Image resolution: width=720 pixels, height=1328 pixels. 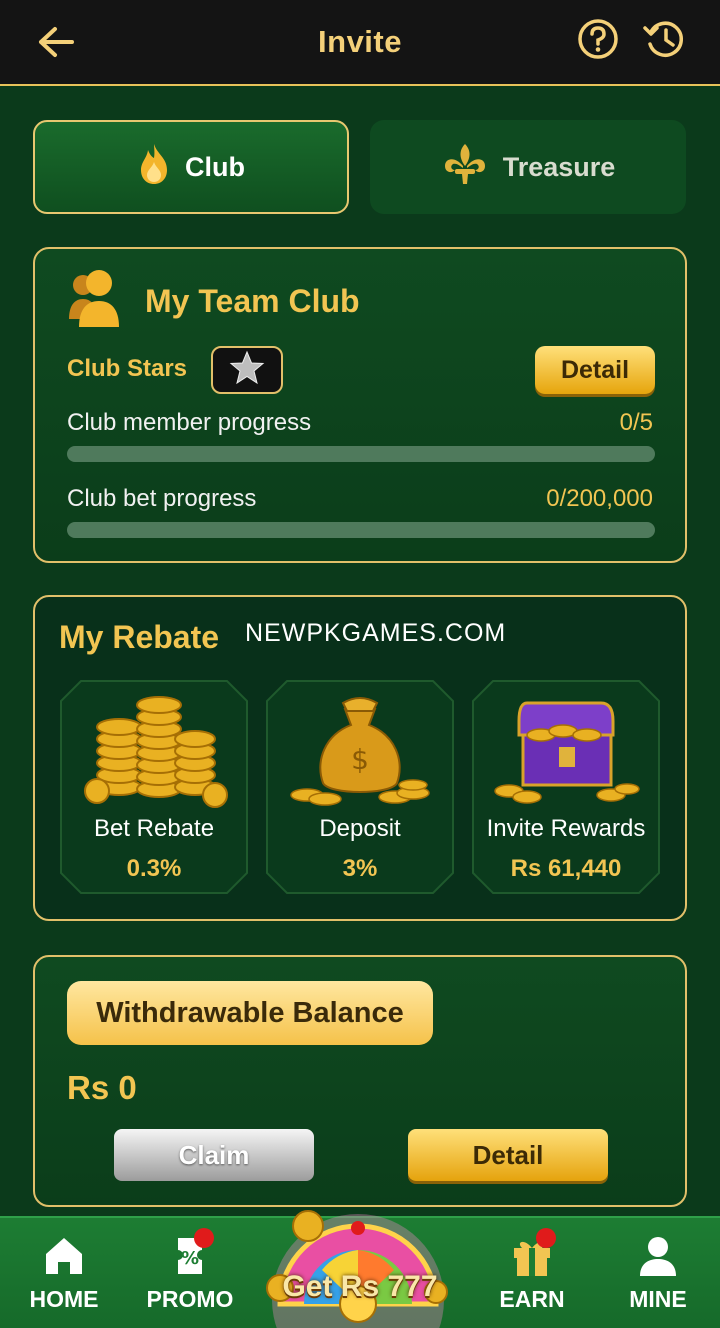 I want to click on tab-treasure: Treasure, so click(x=528, y=167).